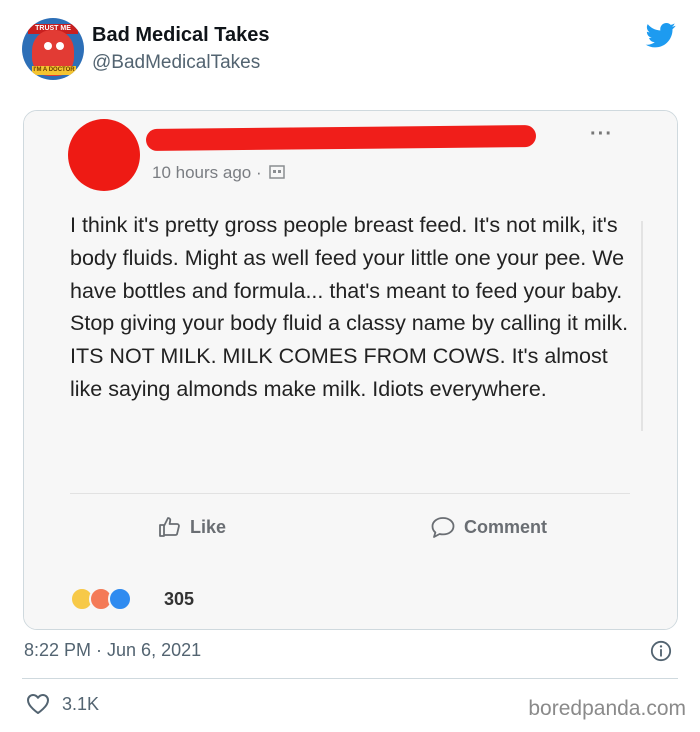  I want to click on twitter-bird-icon, so click(661, 35).